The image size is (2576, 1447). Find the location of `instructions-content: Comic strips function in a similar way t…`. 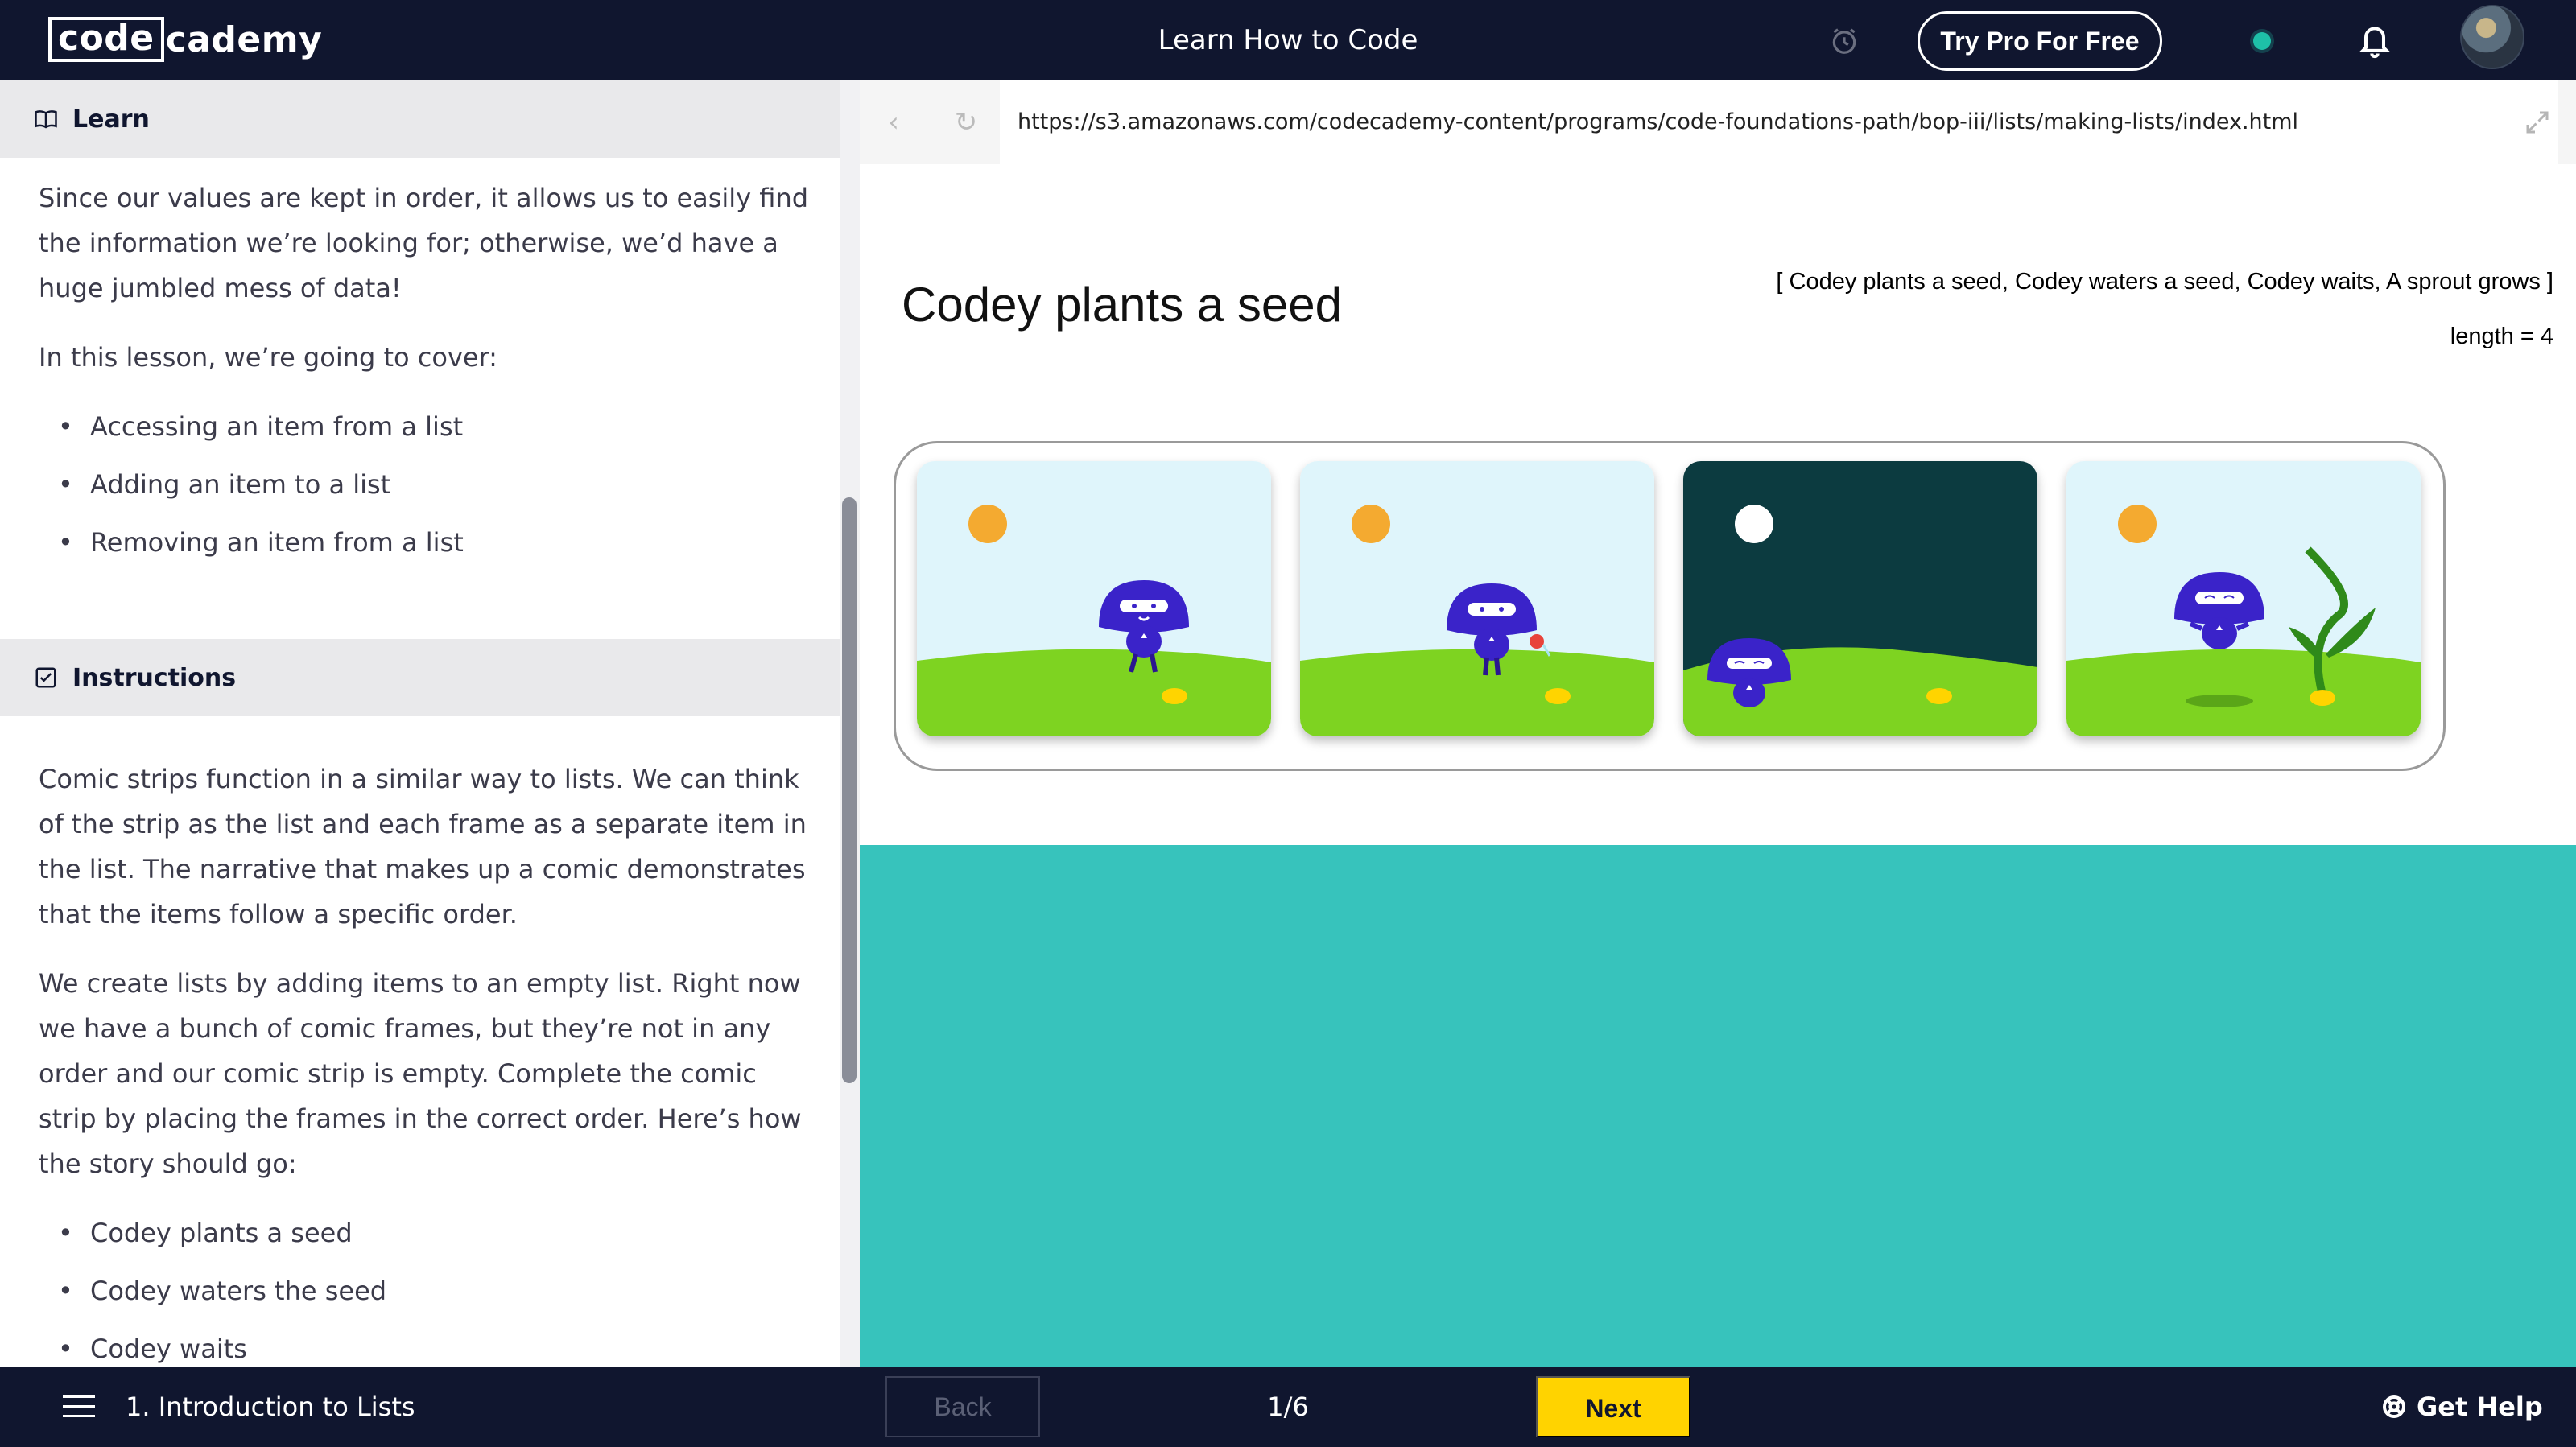

instructions-content: Comic strips function in a similar way t… is located at coordinates (425, 1061).